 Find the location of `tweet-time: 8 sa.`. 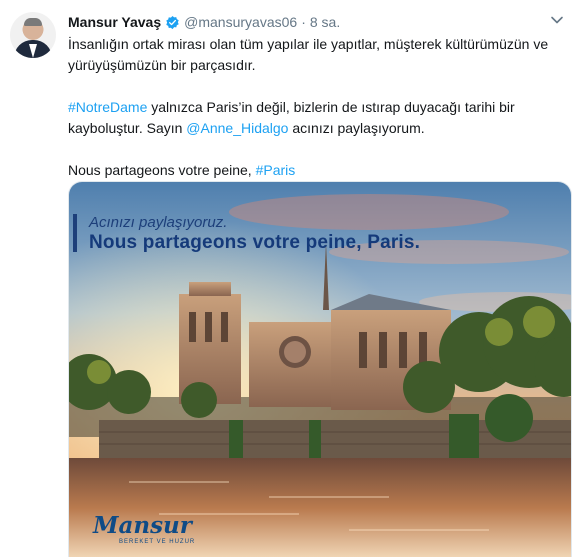

tweet-time: 8 sa. is located at coordinates (325, 22).